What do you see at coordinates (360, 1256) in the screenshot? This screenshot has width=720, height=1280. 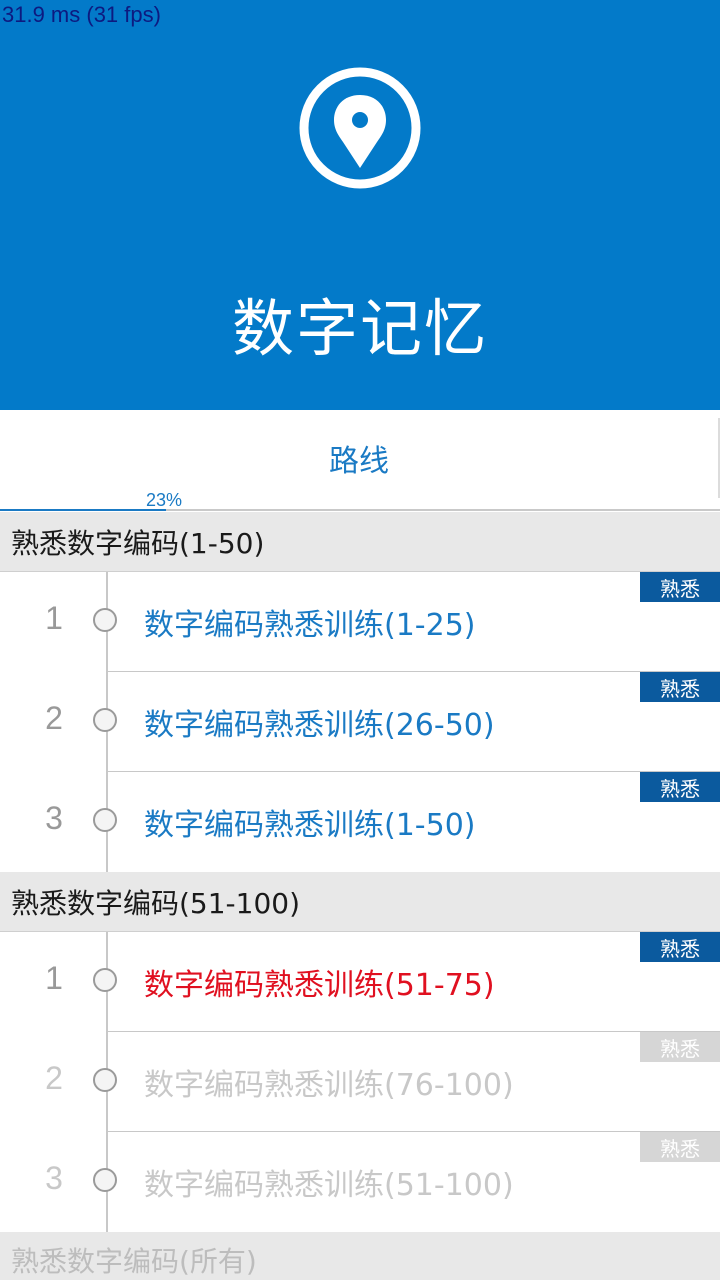 I see `section-header: 熟悉数字编码(所有)` at bounding box center [360, 1256].